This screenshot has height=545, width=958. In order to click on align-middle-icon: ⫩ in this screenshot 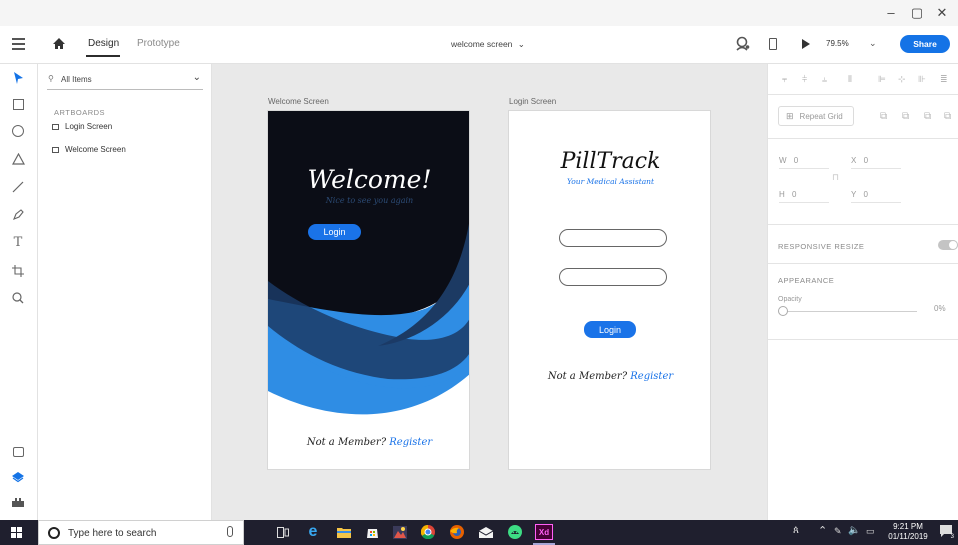, I will do `click(804, 79)`.